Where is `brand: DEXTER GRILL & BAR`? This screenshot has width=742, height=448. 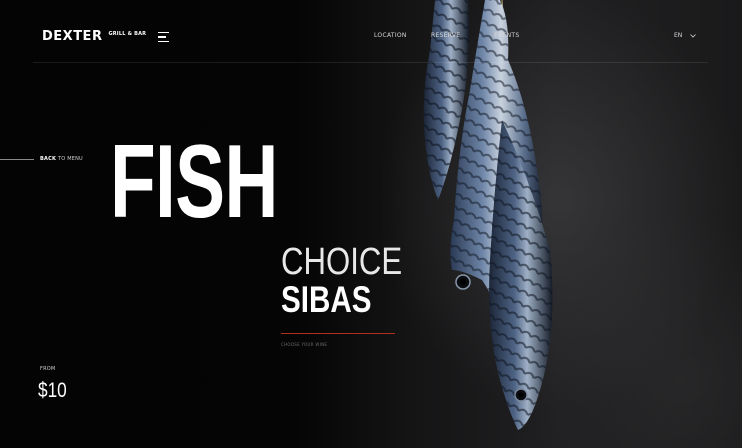
brand: DEXTER GRILL & BAR is located at coordinates (94, 36).